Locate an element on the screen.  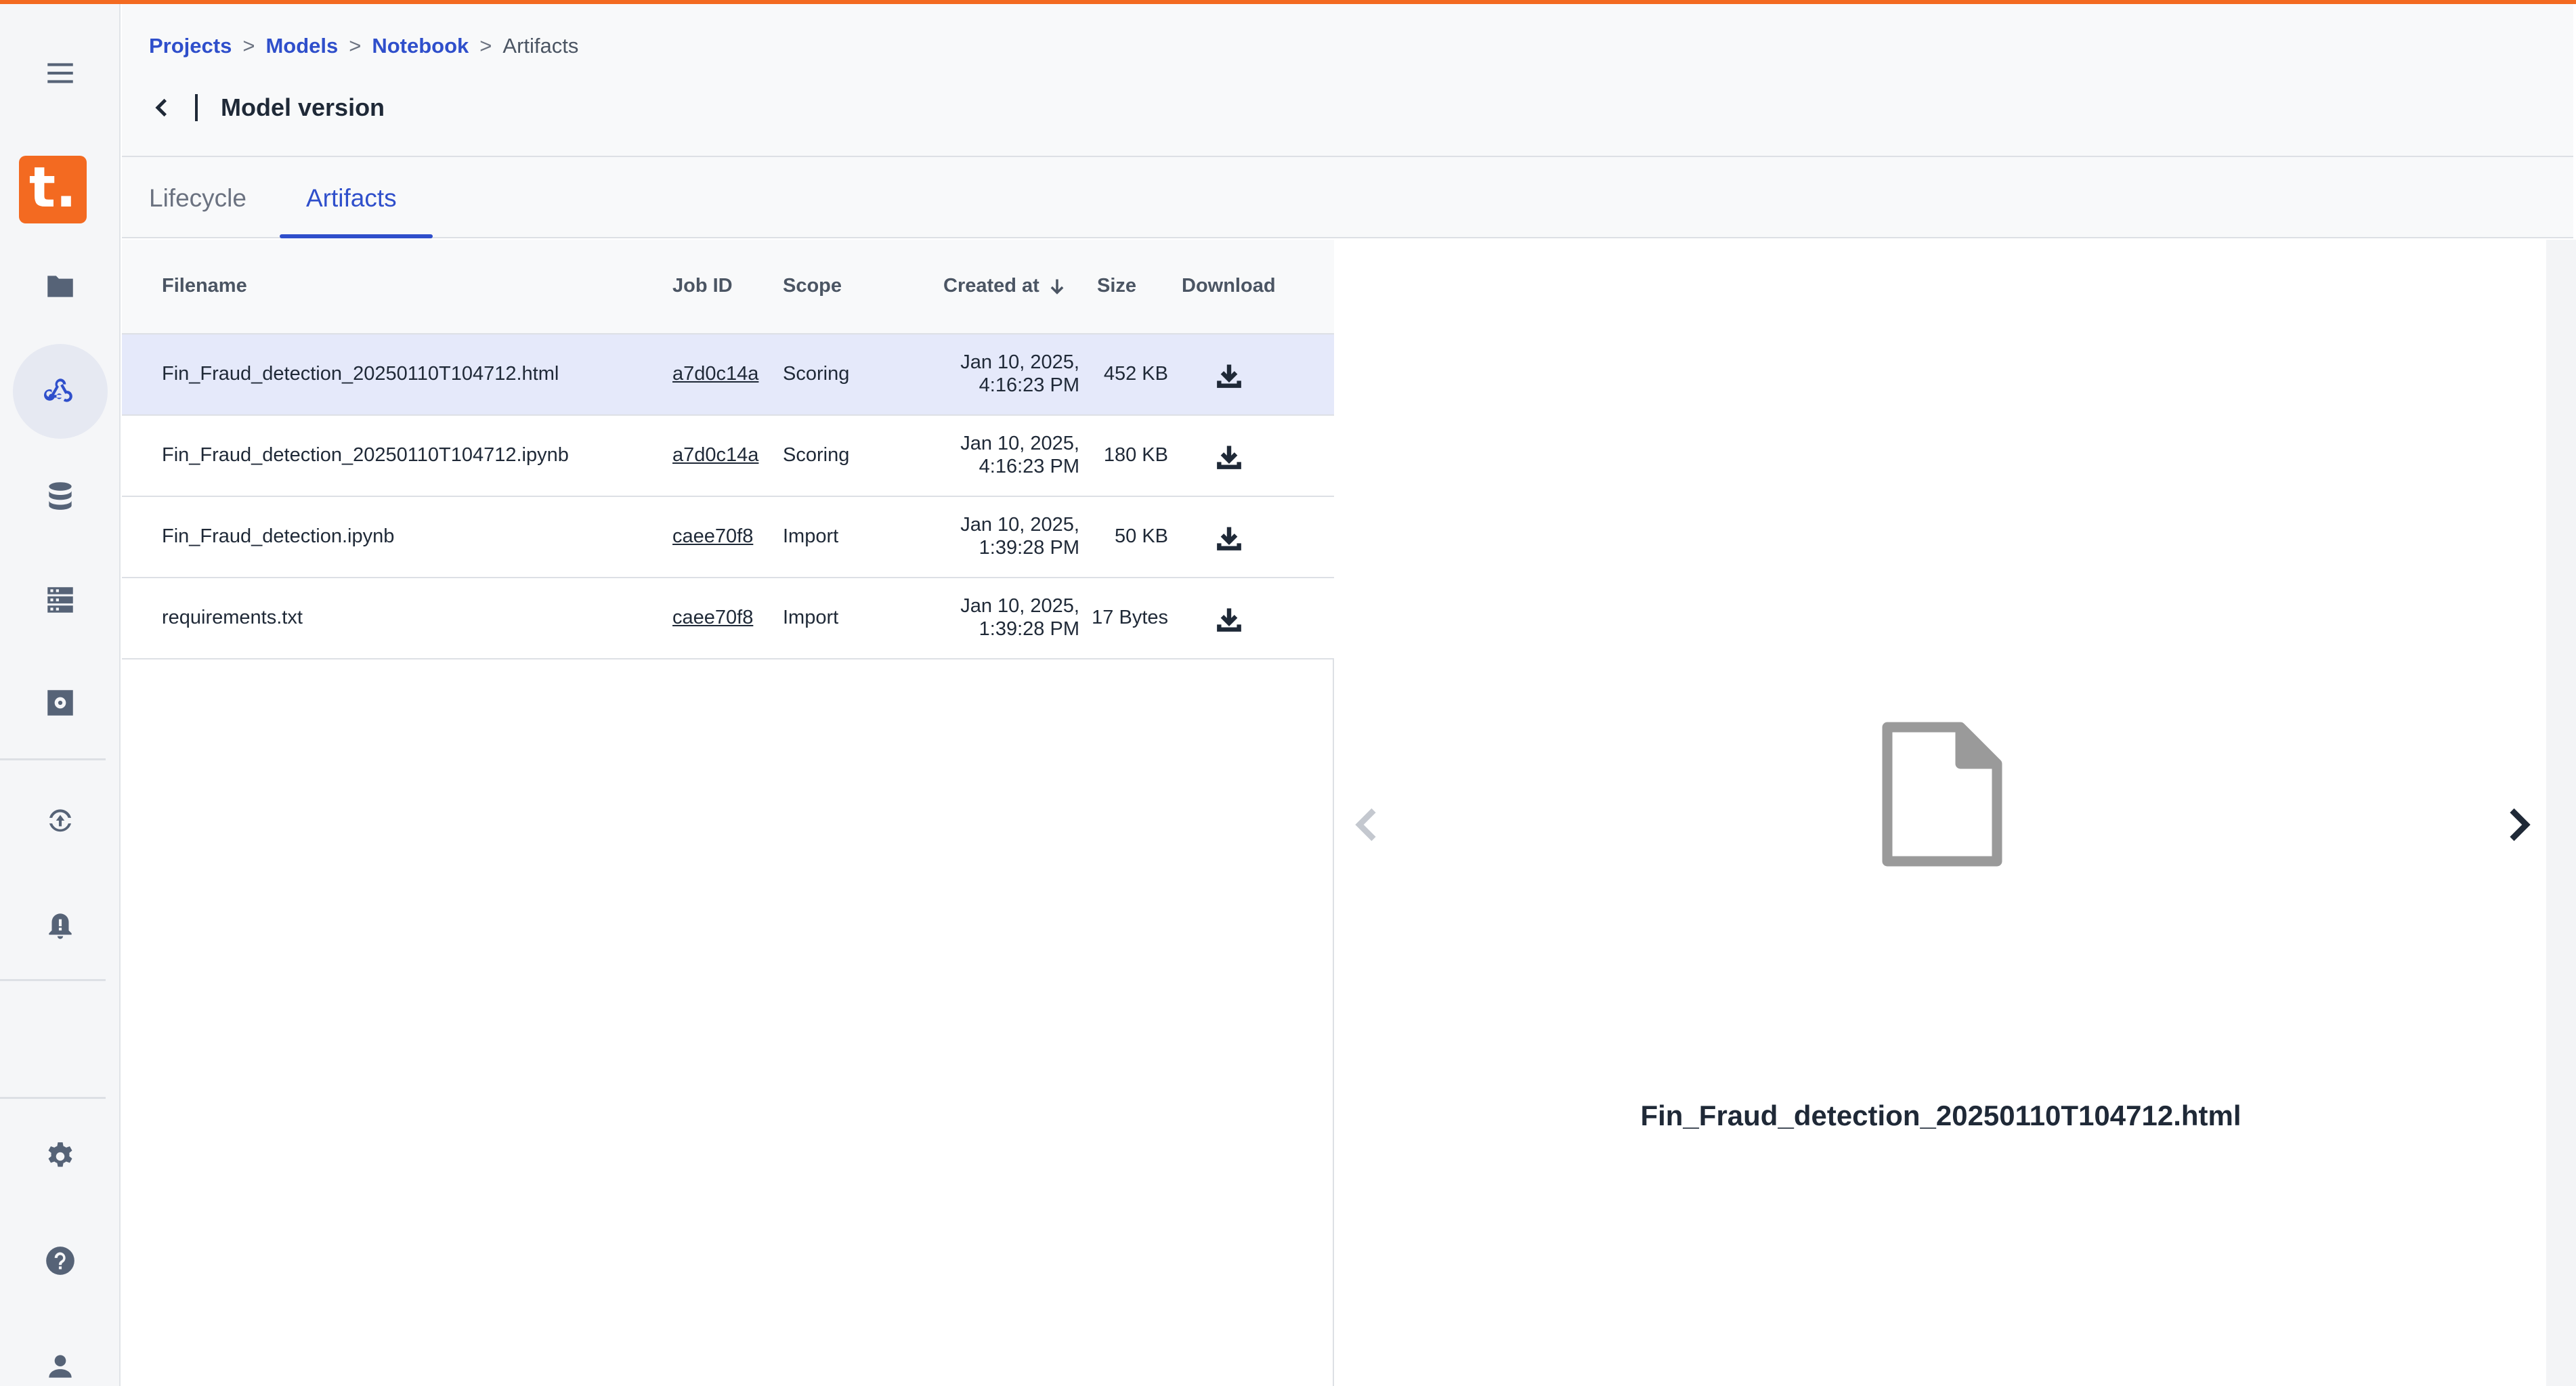
cell-size: 180 KB is located at coordinates (1135, 455).